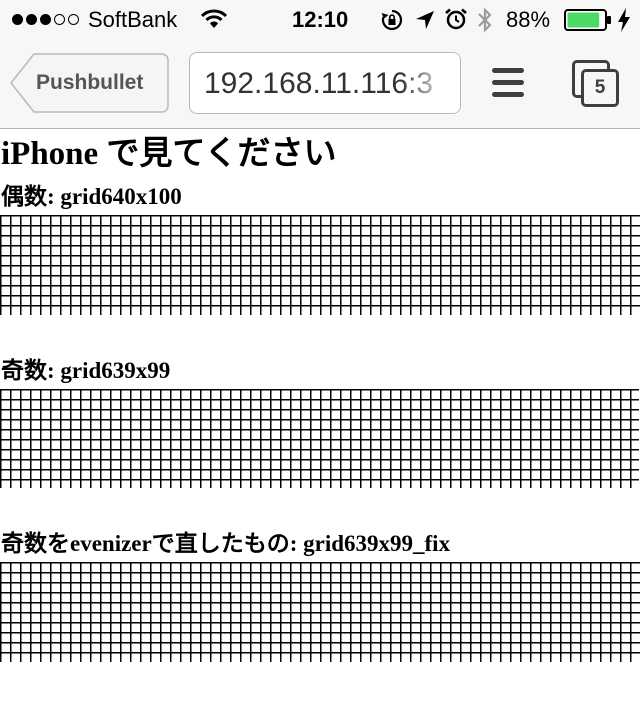 The height and width of the screenshot is (702, 640). Describe the element at coordinates (430, 83) in the screenshot. I see `url-fade` at that location.